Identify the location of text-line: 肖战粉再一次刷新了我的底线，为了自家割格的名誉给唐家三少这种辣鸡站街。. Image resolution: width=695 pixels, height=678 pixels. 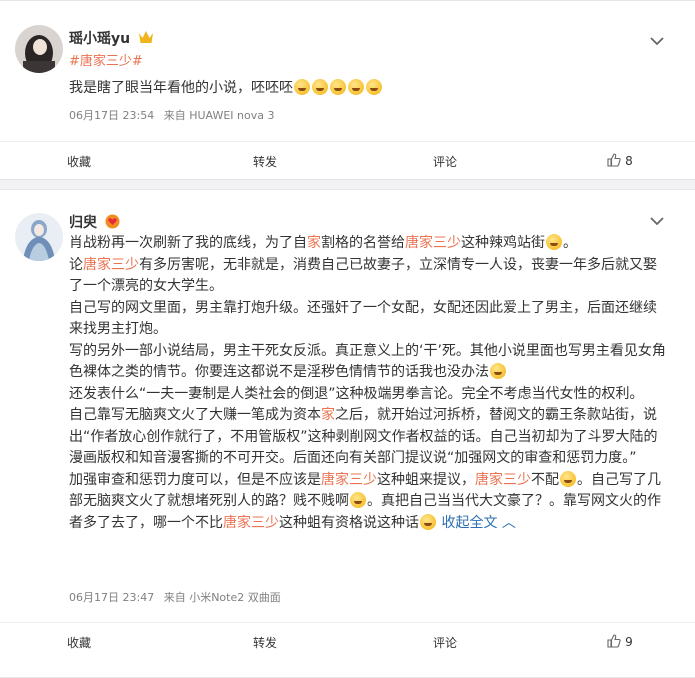
(323, 242).